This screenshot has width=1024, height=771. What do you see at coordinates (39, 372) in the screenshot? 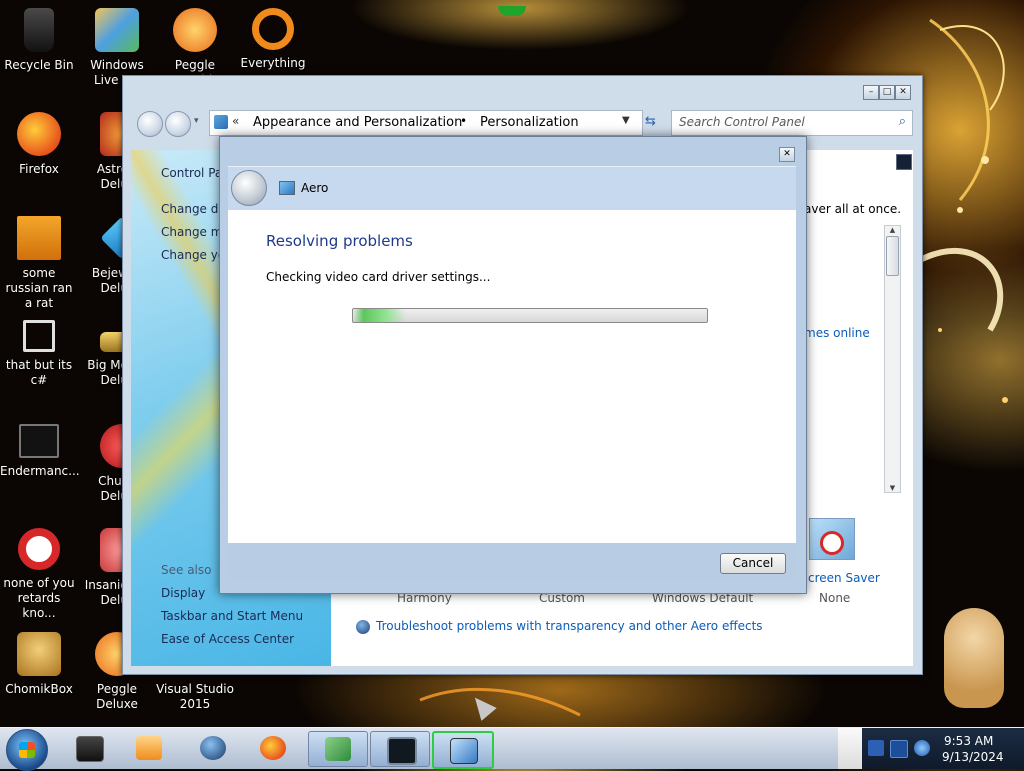
I see `desktop-icon-label: that but its c#` at bounding box center [39, 372].